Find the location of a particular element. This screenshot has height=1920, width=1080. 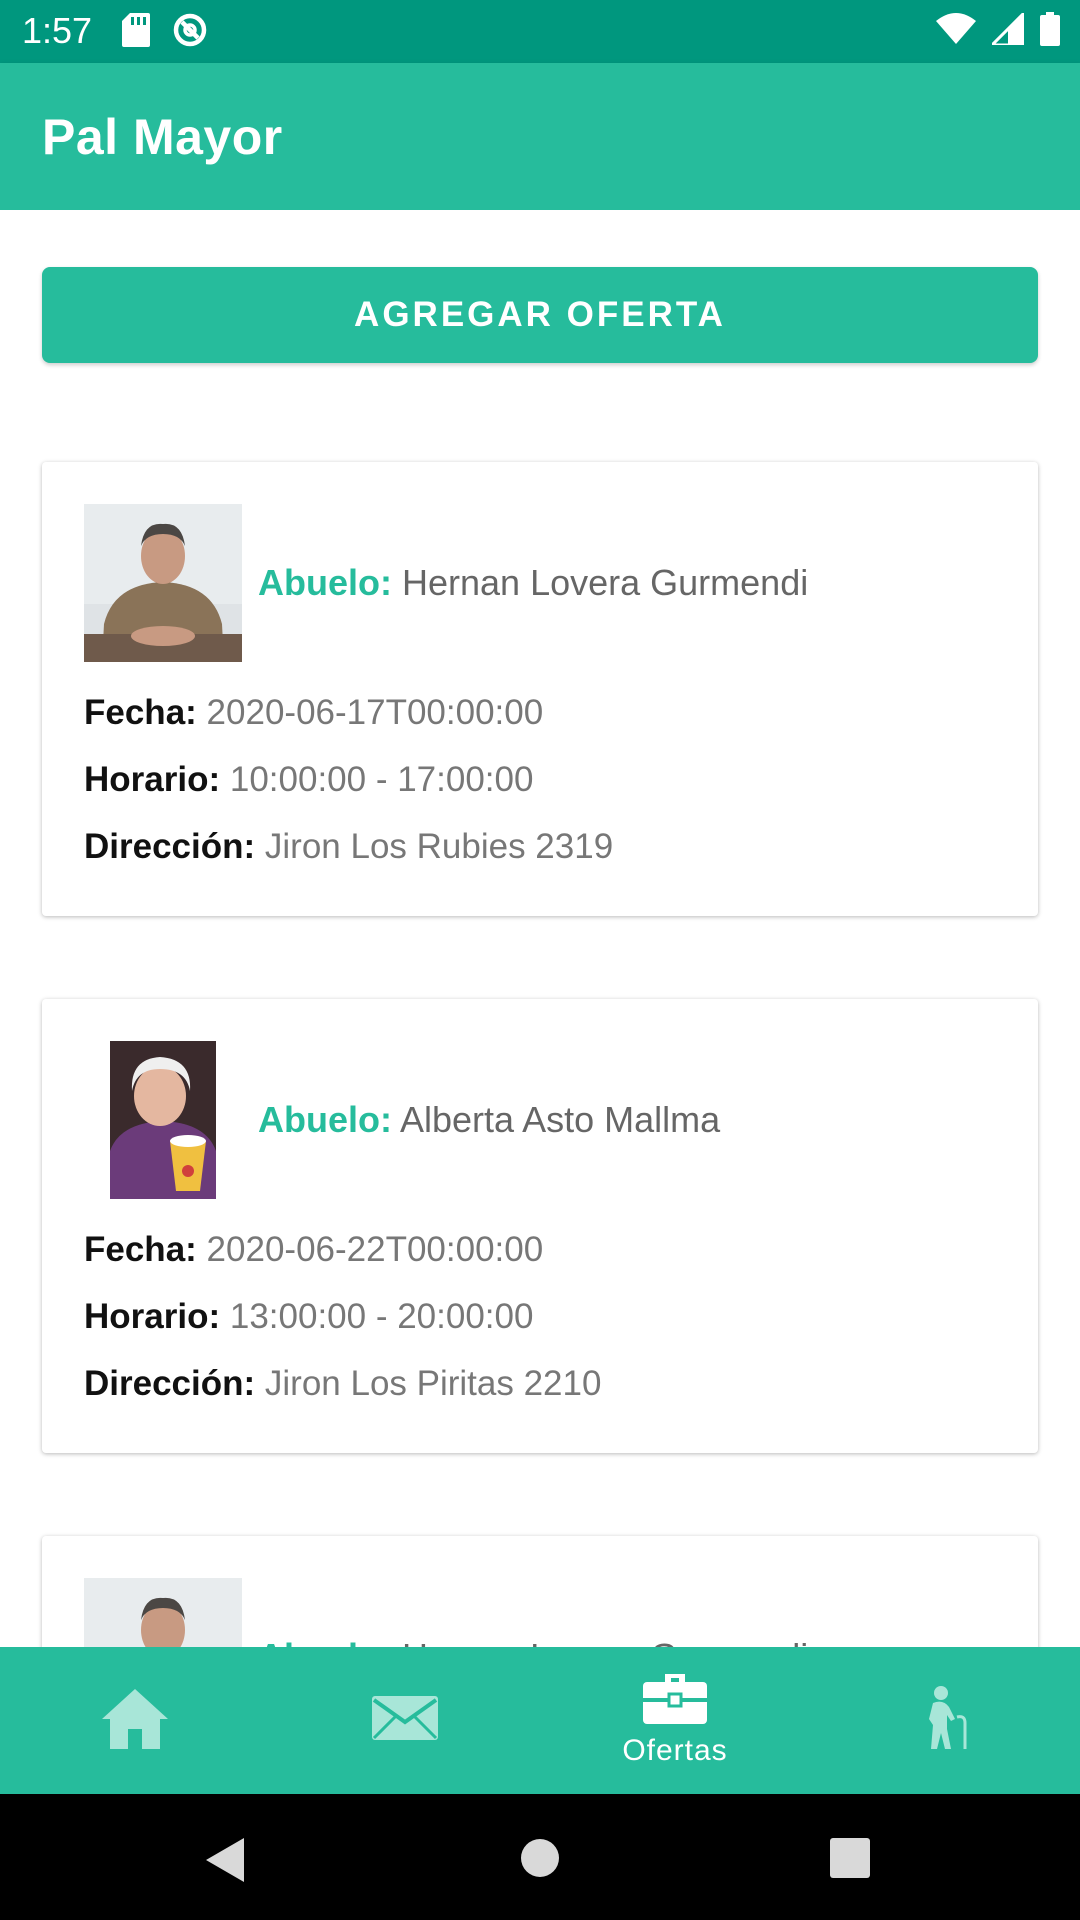

briefcase-icon is located at coordinates (675, 1700).